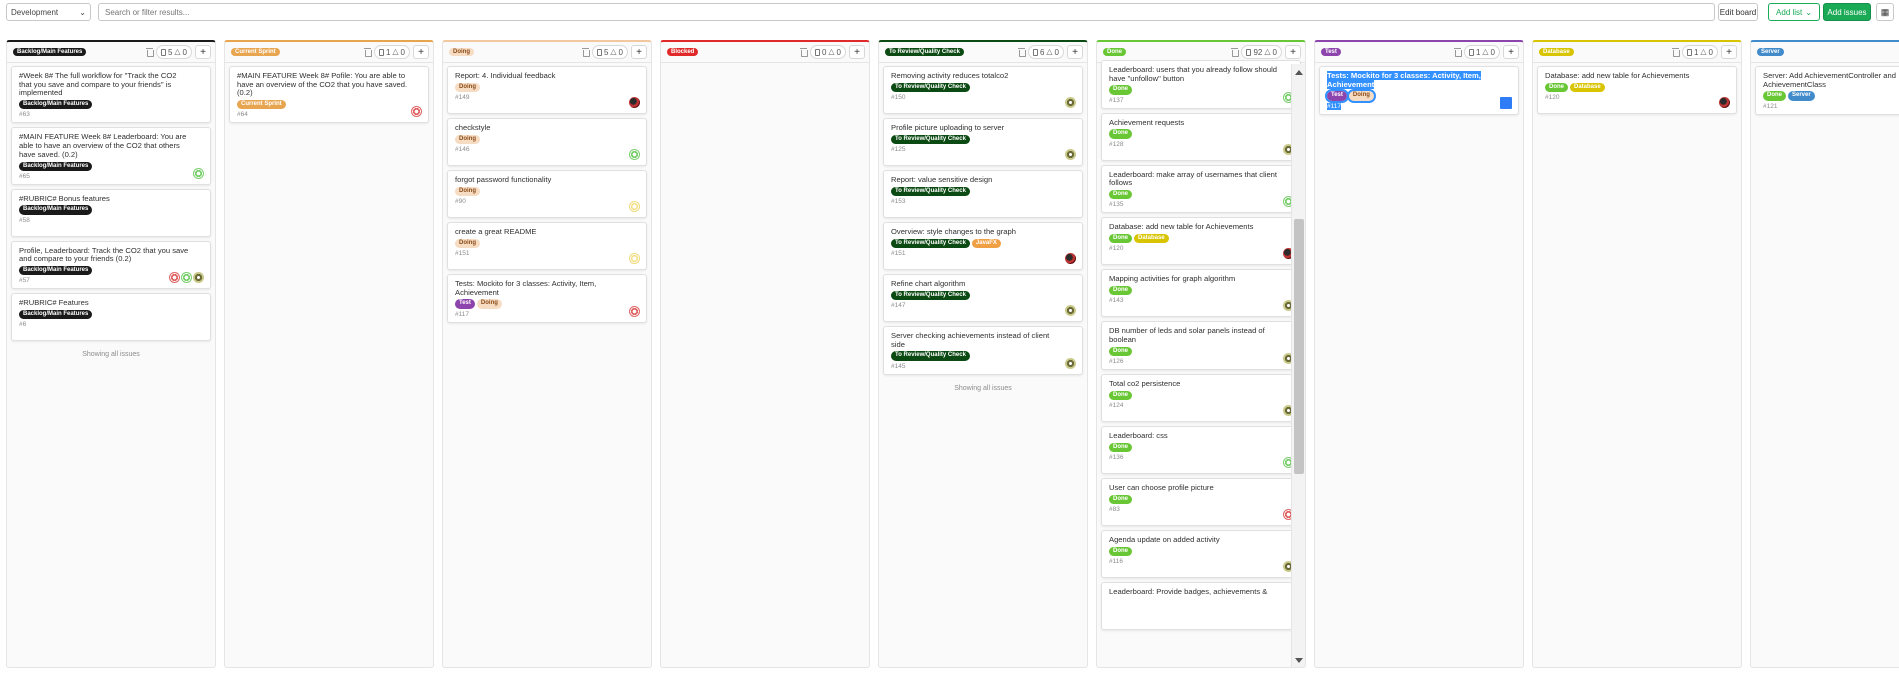  I want to click on issue-card: checkstyle Doing #146, so click(547, 142).